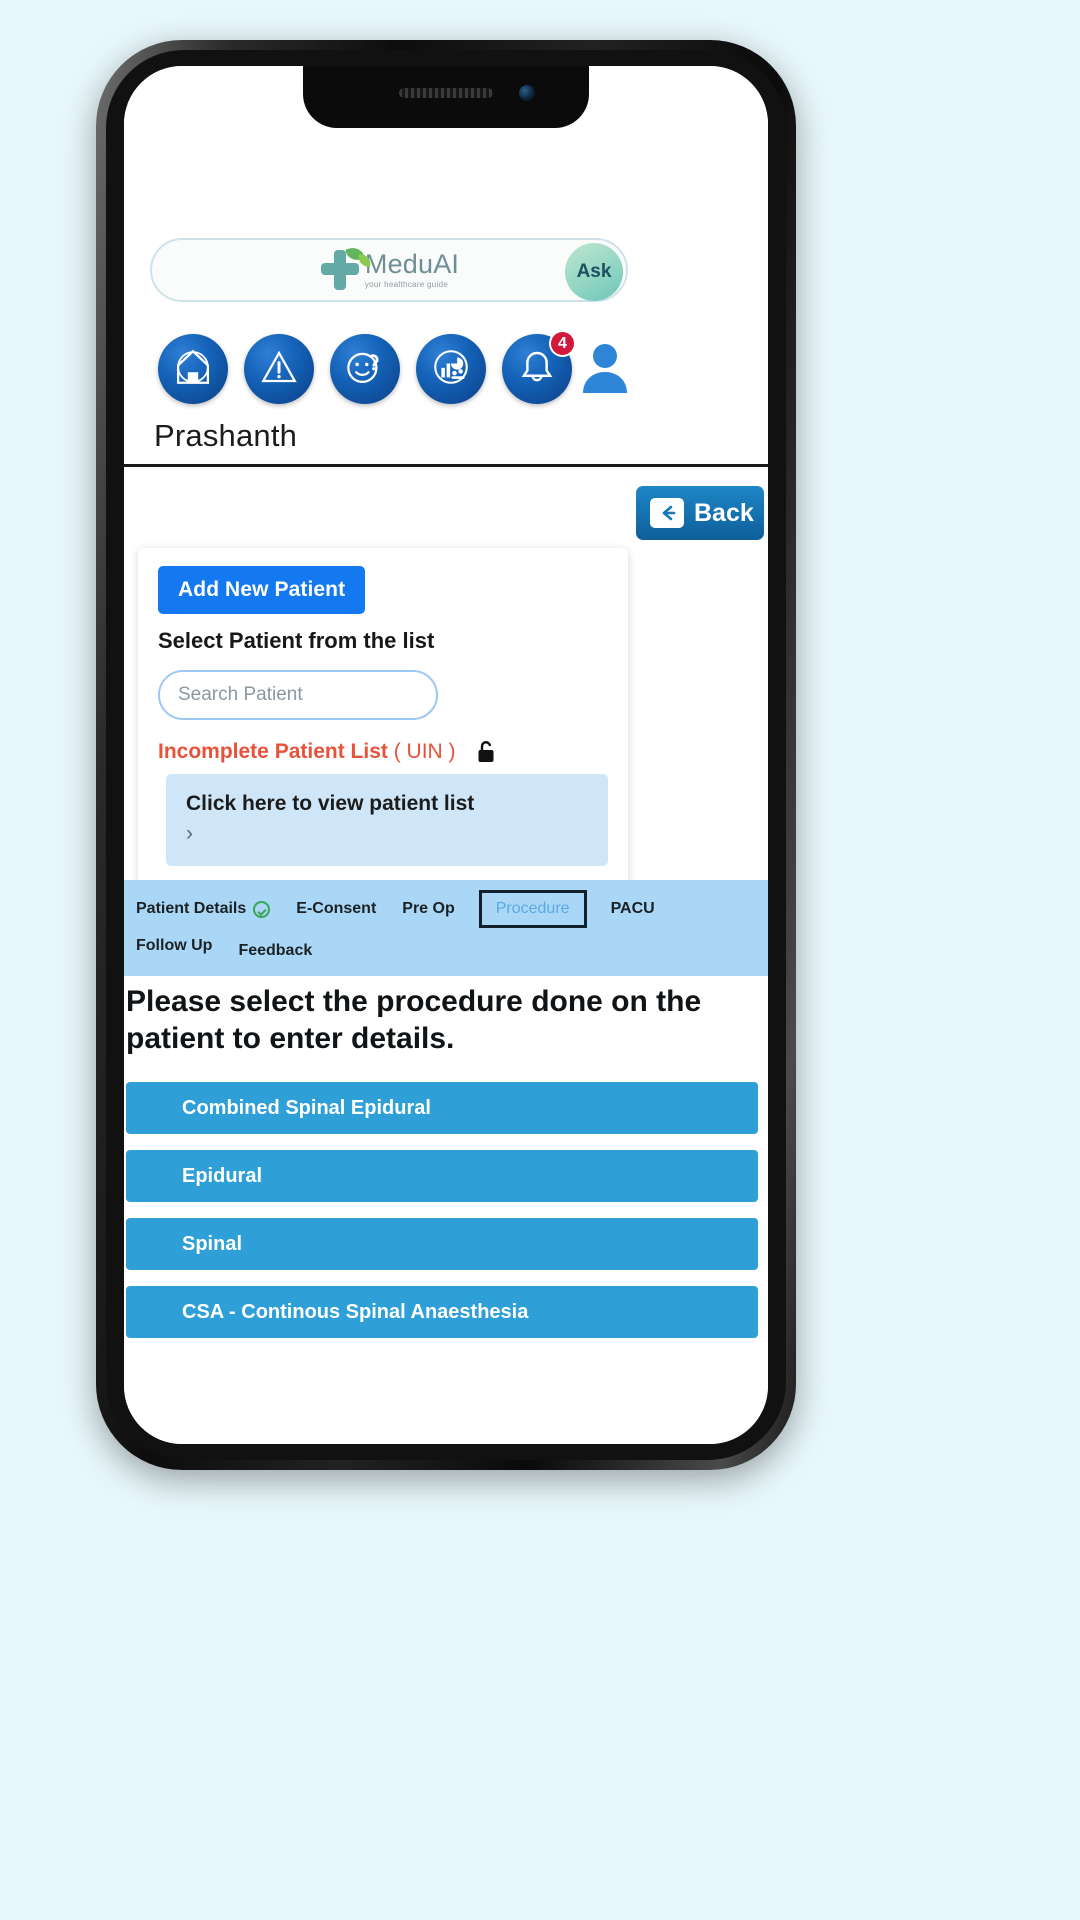 This screenshot has width=1080, height=1920. I want to click on front-camera, so click(527, 93).